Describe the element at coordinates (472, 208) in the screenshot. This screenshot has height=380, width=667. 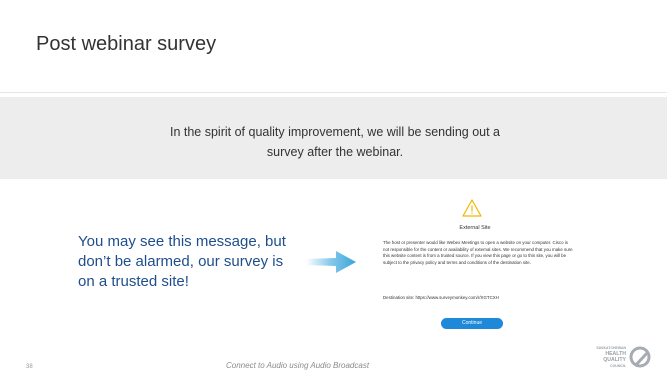
I see `warning-icon` at that location.